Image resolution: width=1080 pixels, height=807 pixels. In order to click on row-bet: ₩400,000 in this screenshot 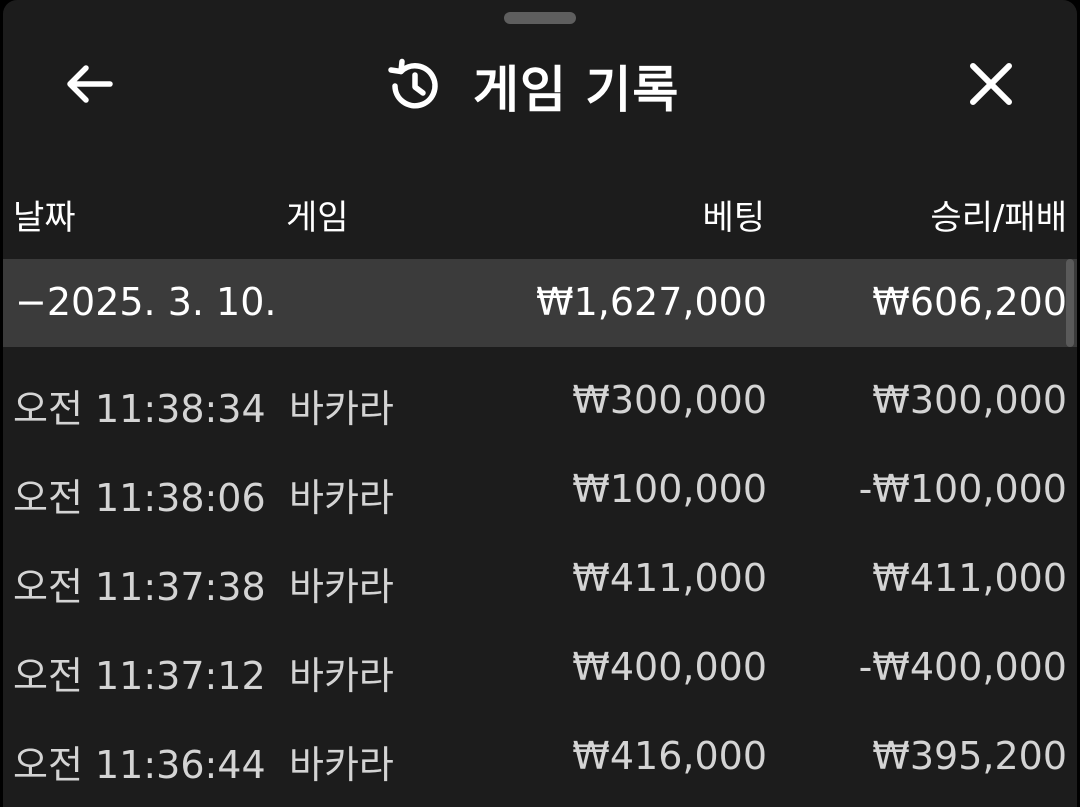, I will do `click(669, 667)`.